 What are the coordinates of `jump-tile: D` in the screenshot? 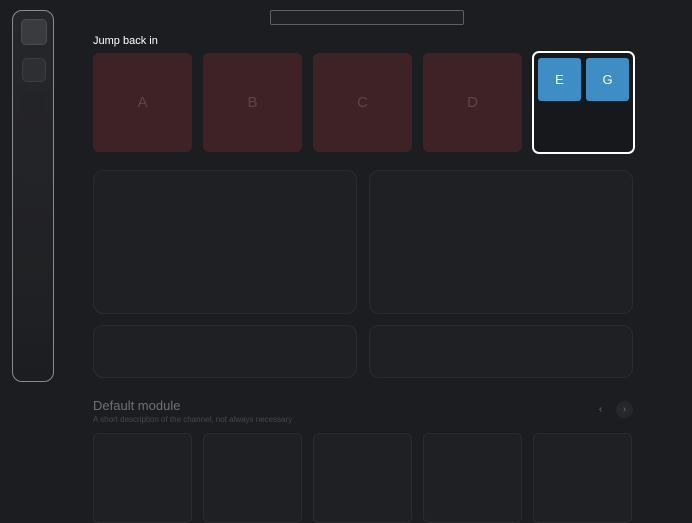 It's located at (472, 102).